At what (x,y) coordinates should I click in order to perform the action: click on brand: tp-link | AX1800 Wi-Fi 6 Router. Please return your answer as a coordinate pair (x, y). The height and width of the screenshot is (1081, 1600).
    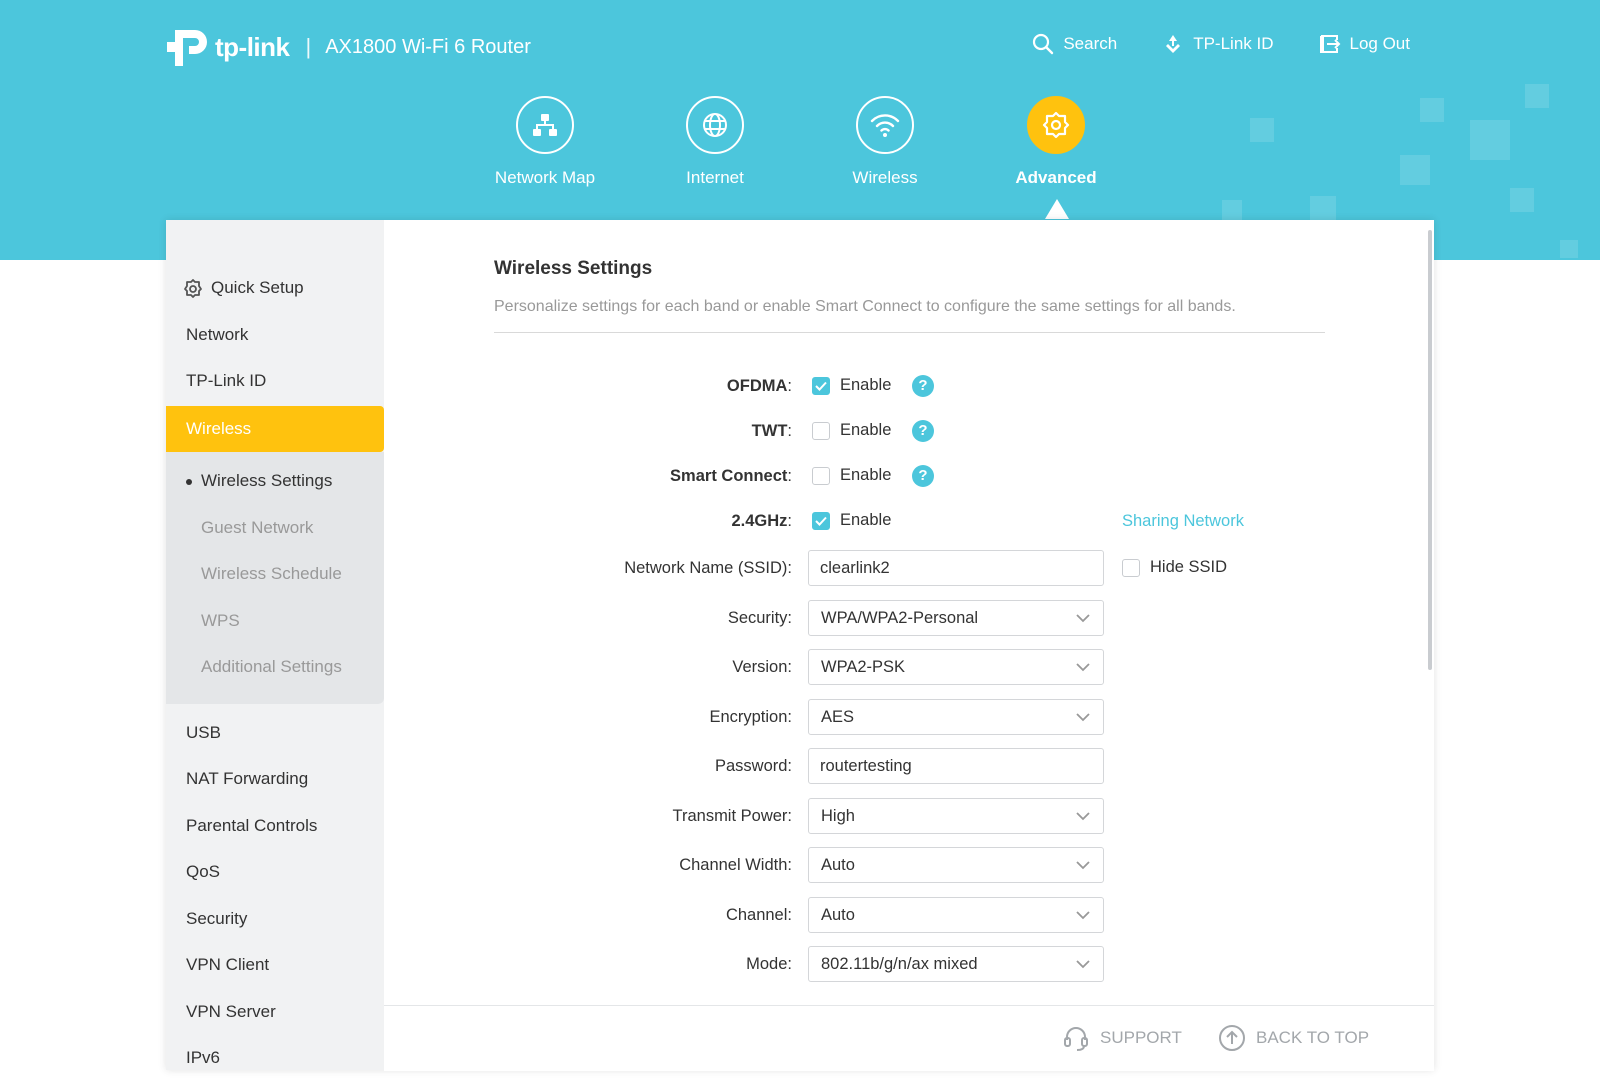
    Looking at the image, I should click on (348, 47).